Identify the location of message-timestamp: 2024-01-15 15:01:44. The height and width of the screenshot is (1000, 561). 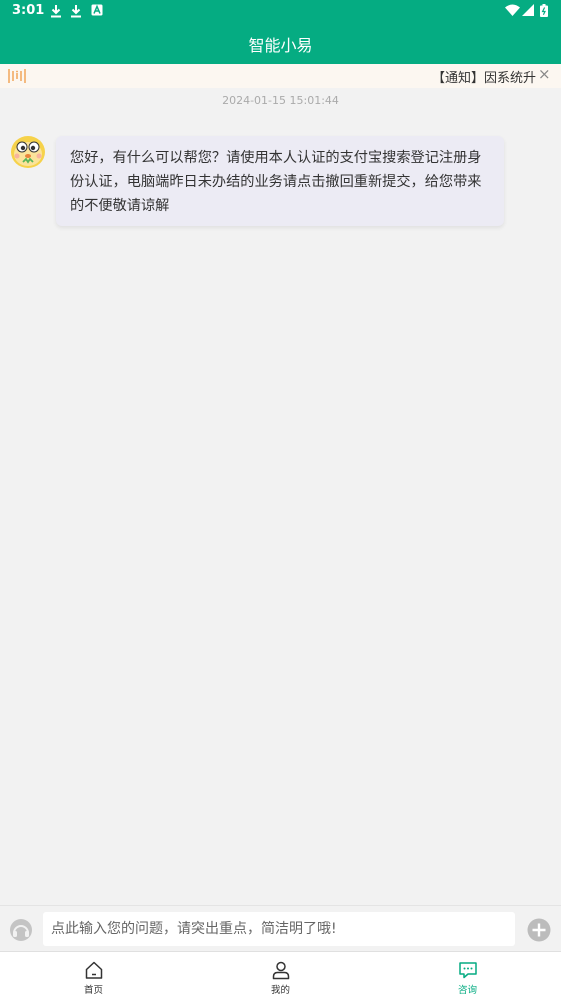
(280, 100).